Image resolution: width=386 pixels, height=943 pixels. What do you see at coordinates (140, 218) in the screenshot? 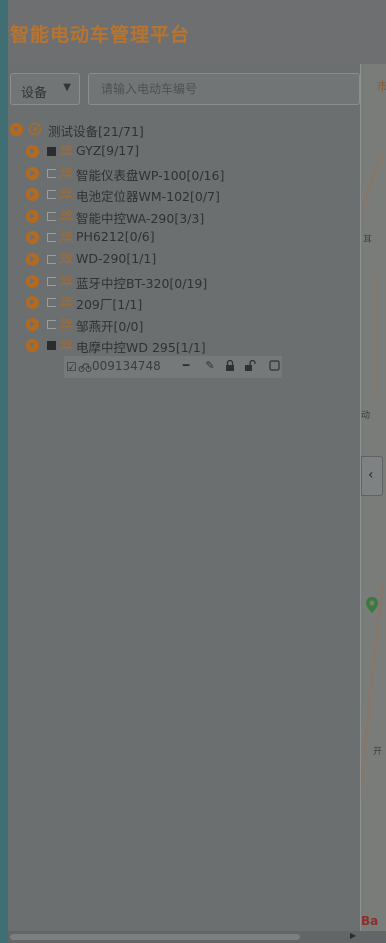
I see `tree-group-label: 智能中控WA-290[3/3]` at bounding box center [140, 218].